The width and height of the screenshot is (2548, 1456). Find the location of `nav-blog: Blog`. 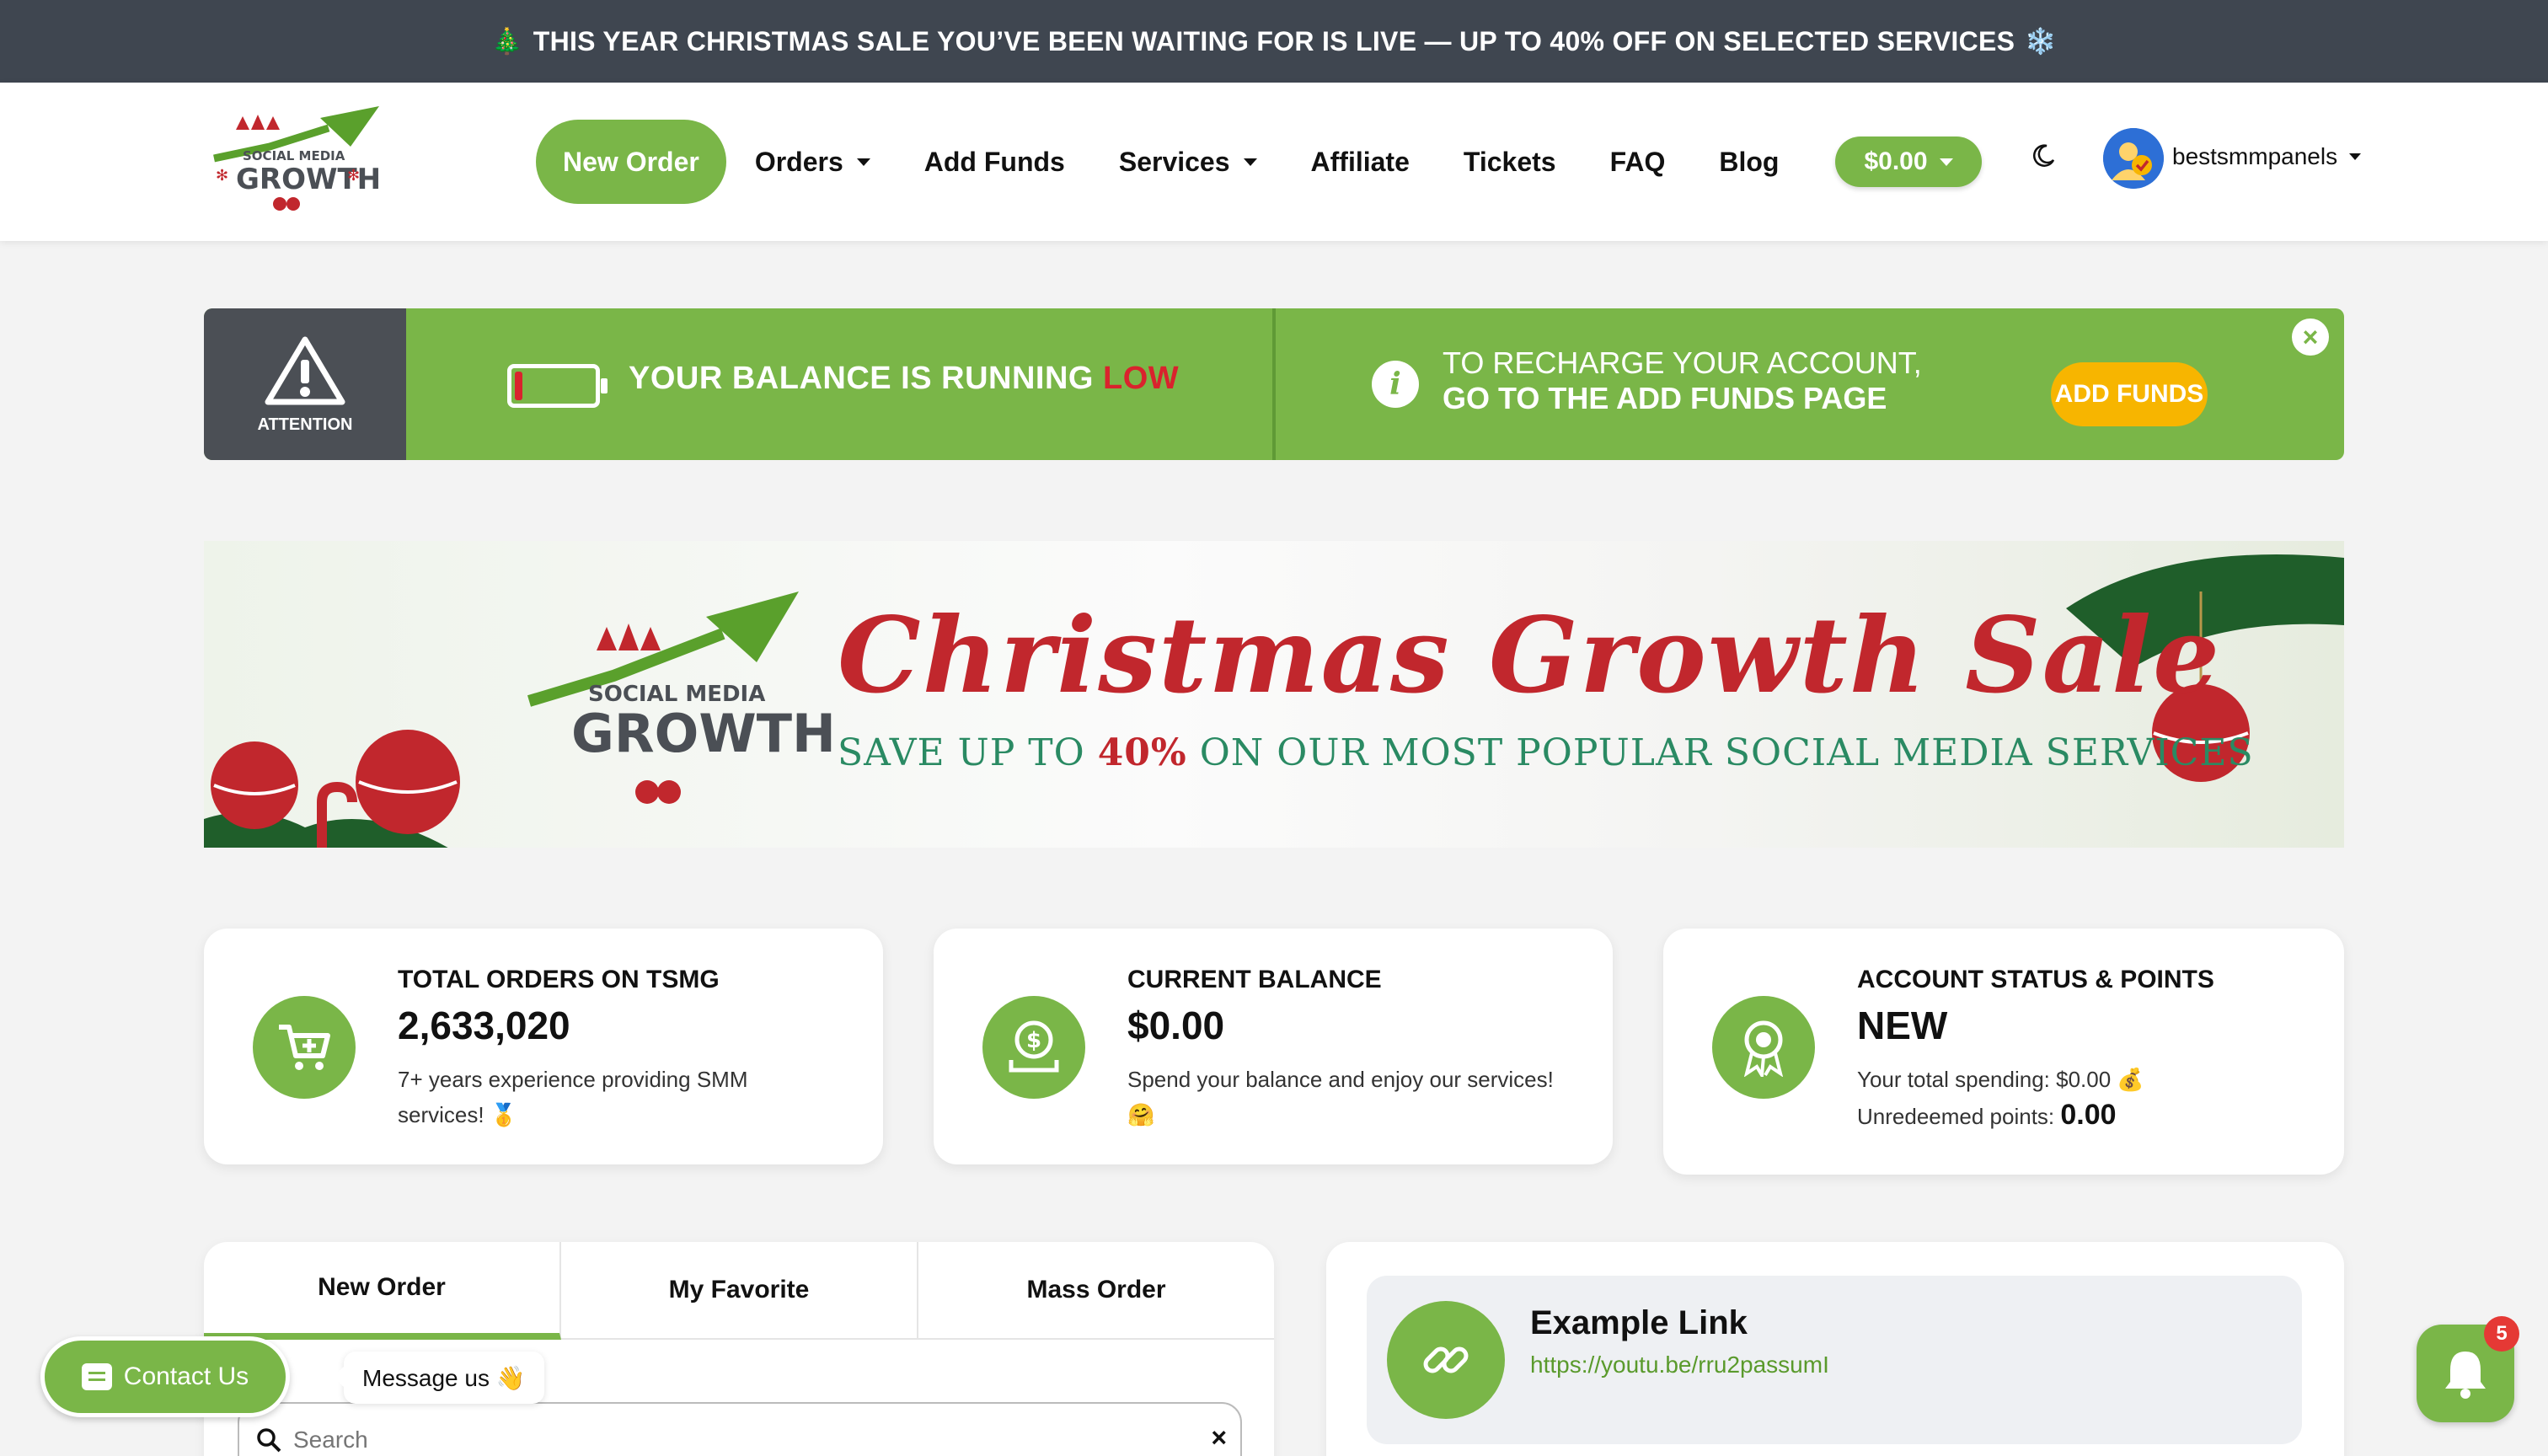

nav-blog: Blog is located at coordinates (1749, 162).